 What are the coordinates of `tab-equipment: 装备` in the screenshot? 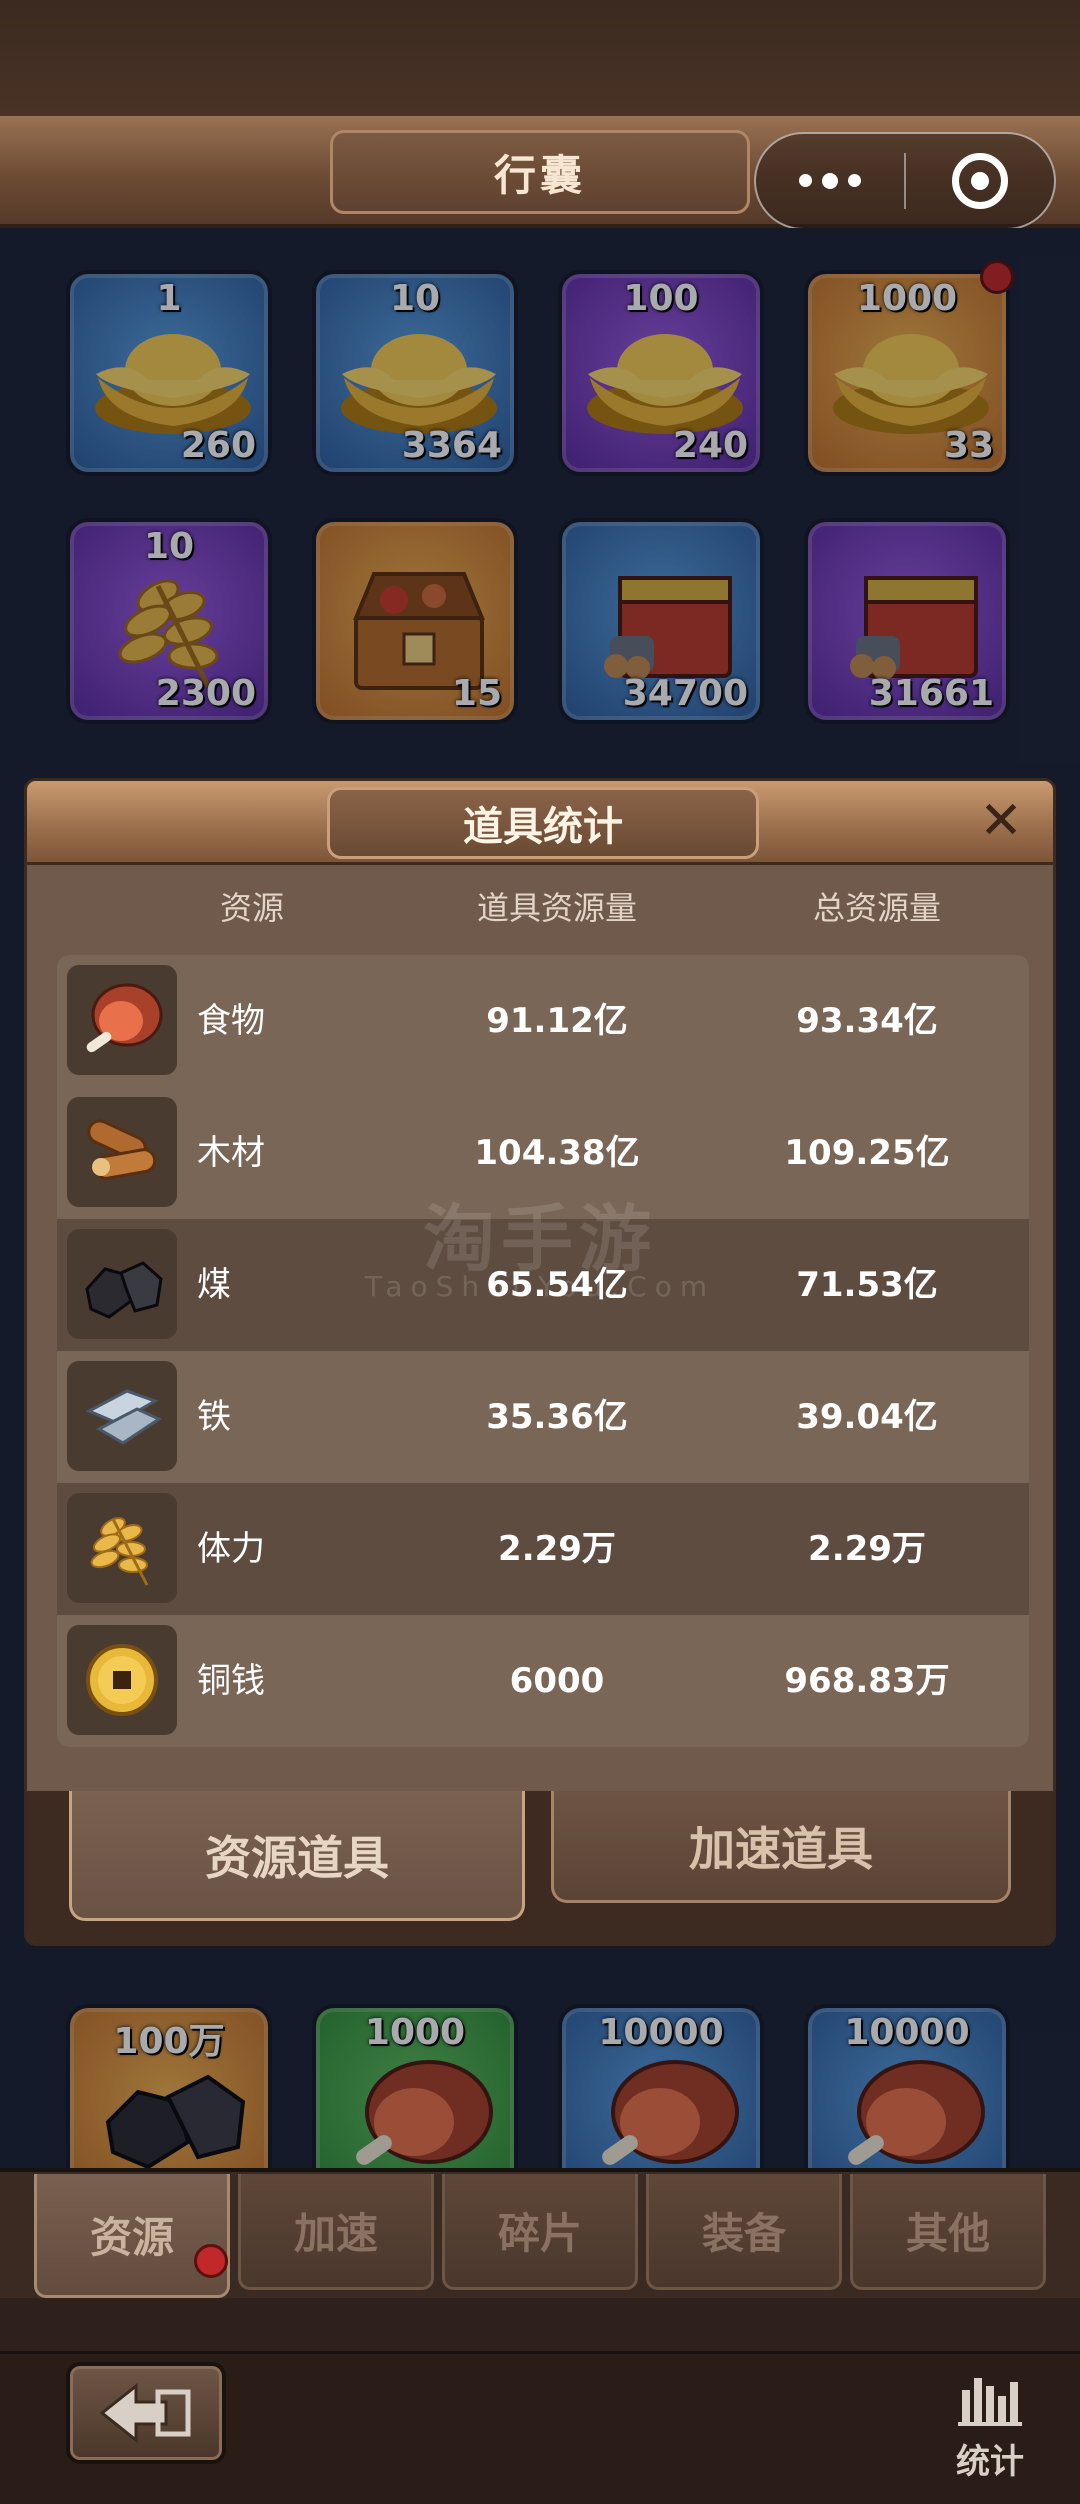 It's located at (744, 2232).